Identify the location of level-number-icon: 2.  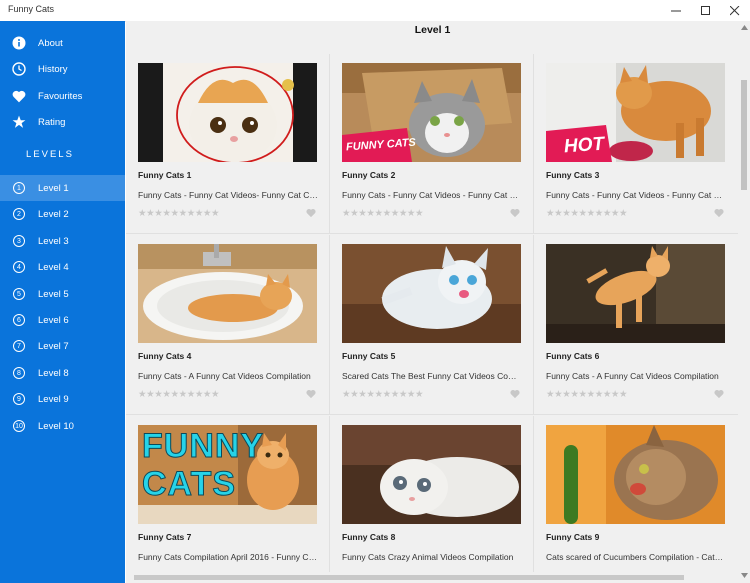
(19, 214).